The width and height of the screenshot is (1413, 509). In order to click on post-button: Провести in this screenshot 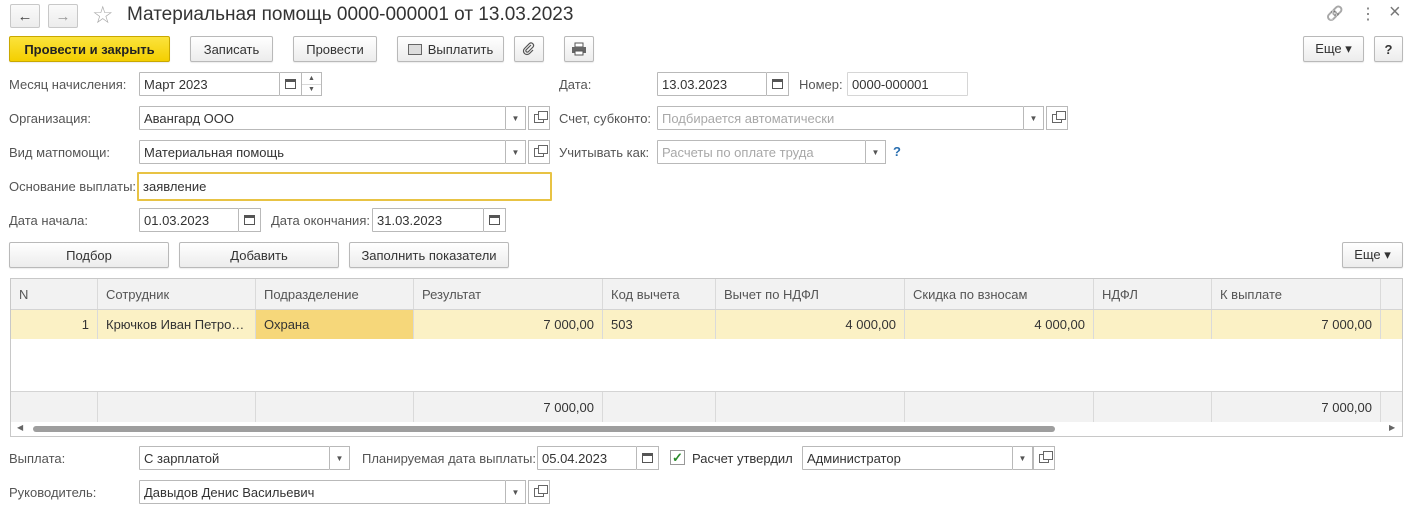, I will do `click(335, 49)`.